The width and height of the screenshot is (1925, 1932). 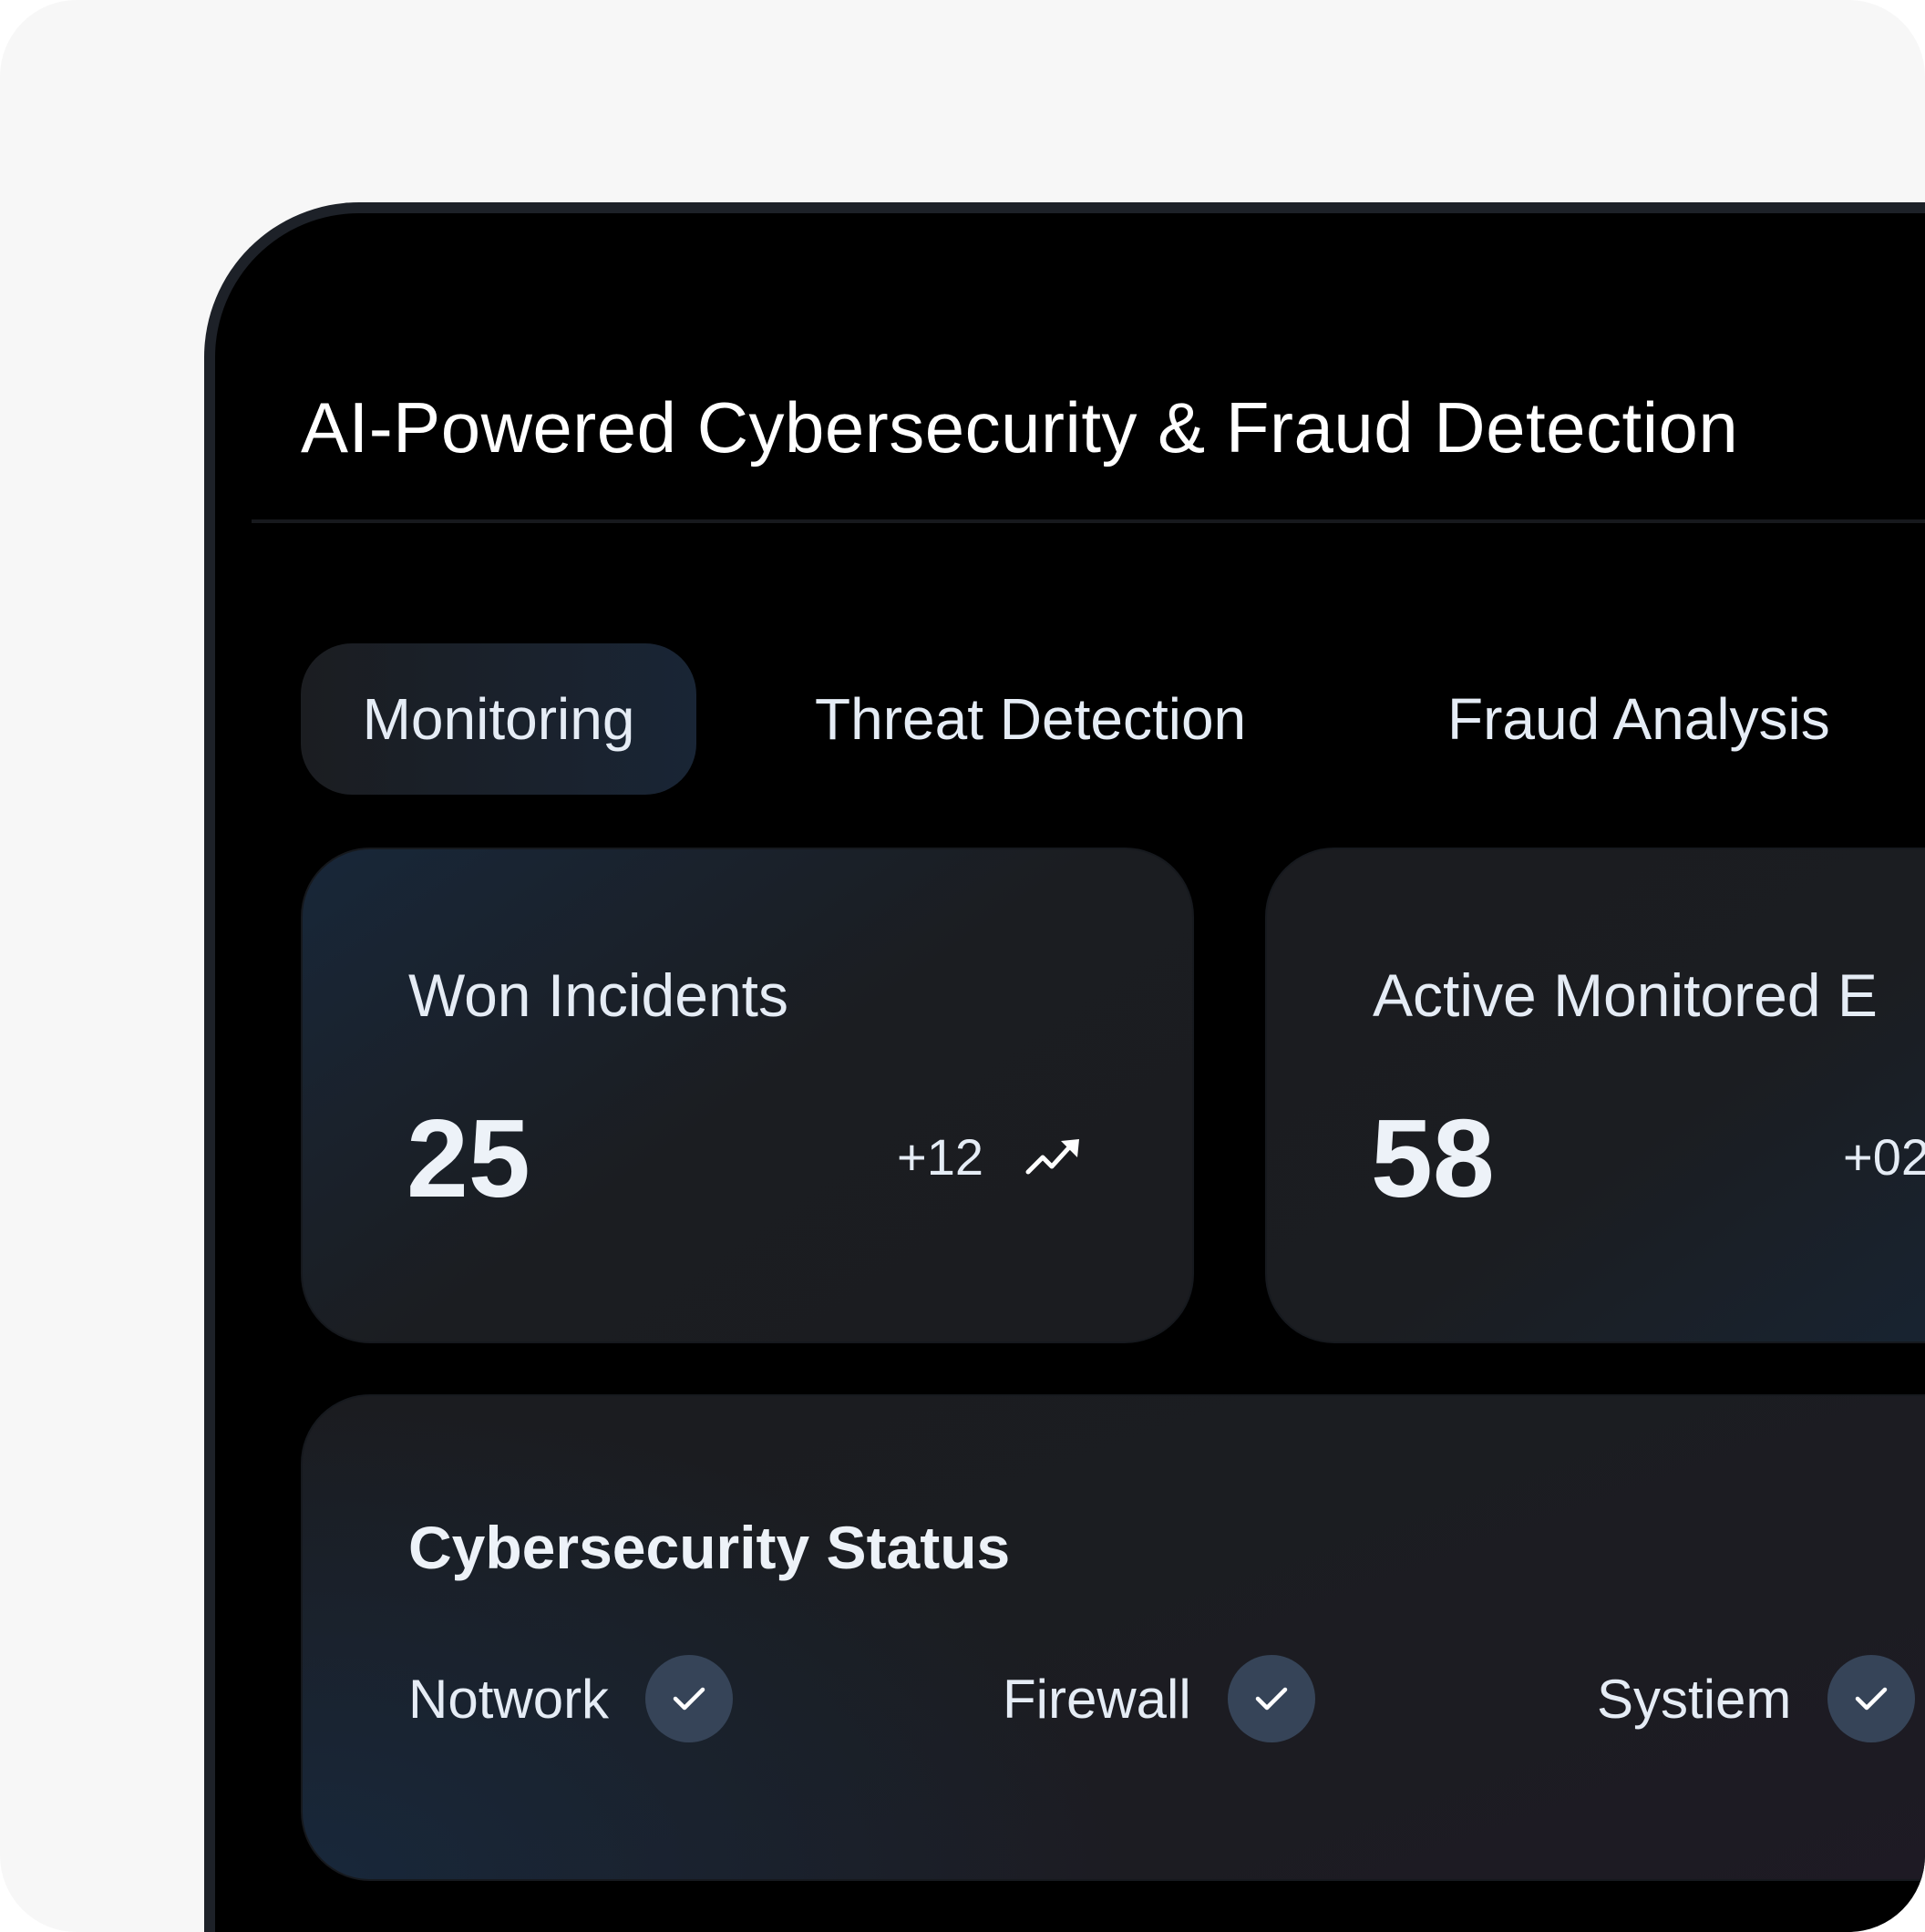 I want to click on status-panel-title: Cybersecurity Status, so click(x=710, y=1547).